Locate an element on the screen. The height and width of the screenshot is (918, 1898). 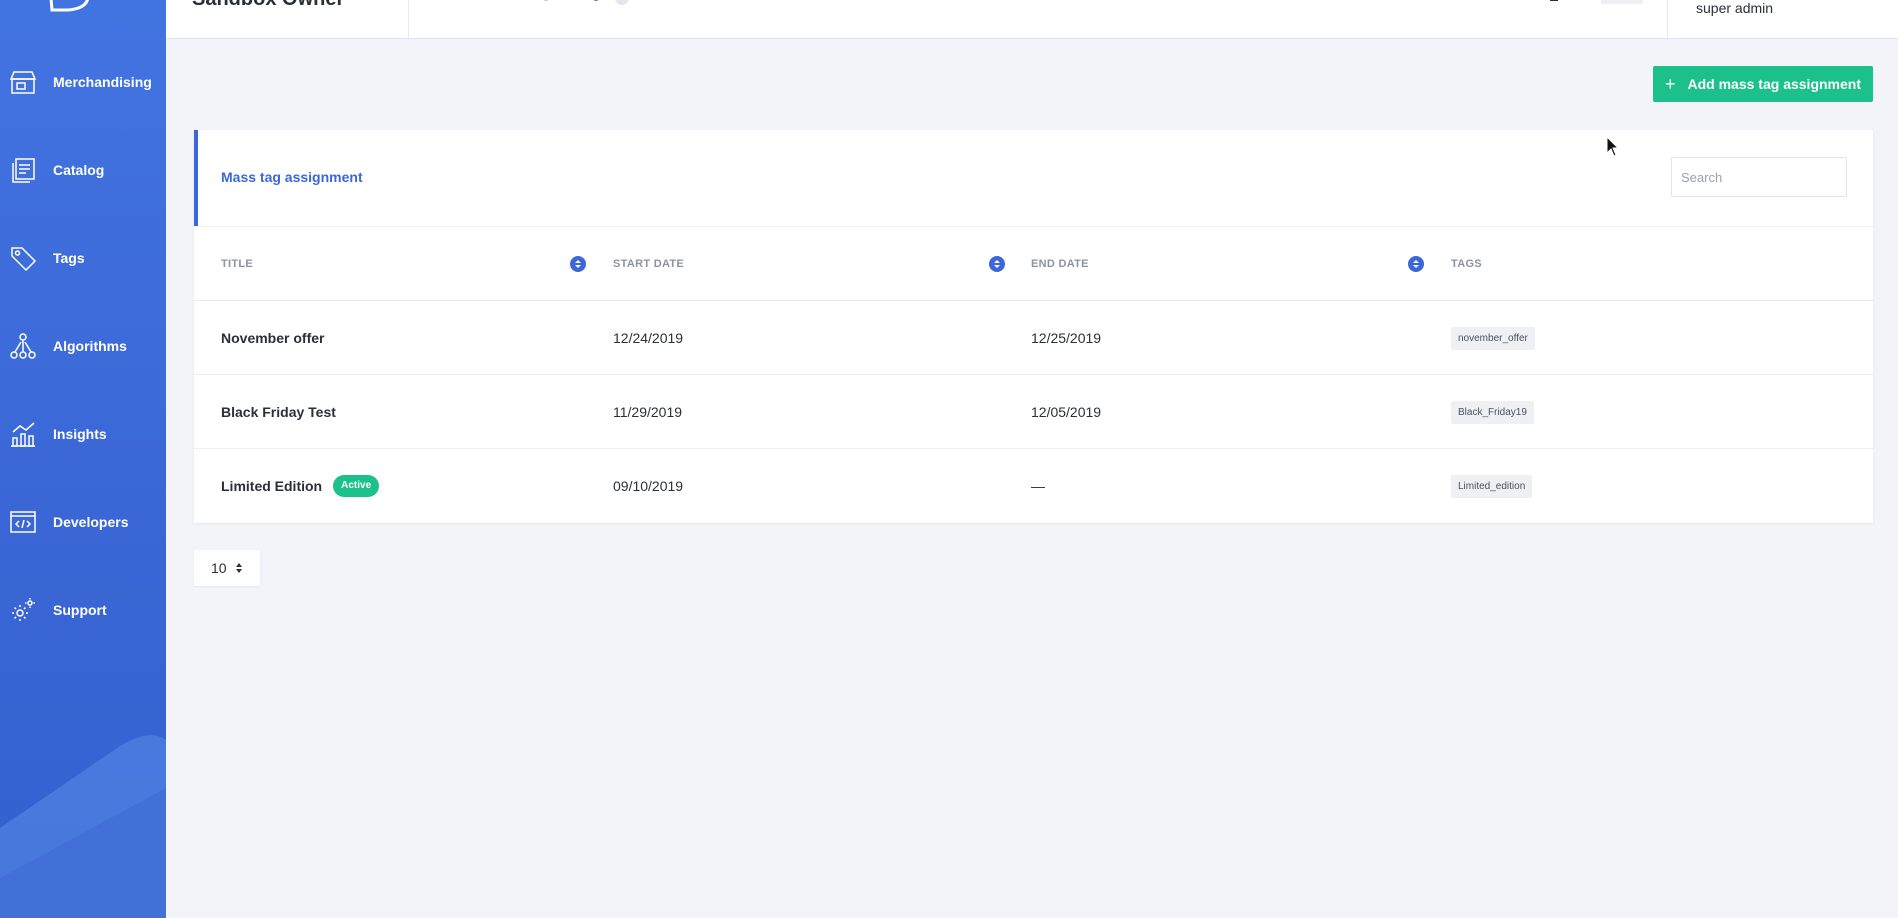
notification-icon is located at coordinates (1554, 4).